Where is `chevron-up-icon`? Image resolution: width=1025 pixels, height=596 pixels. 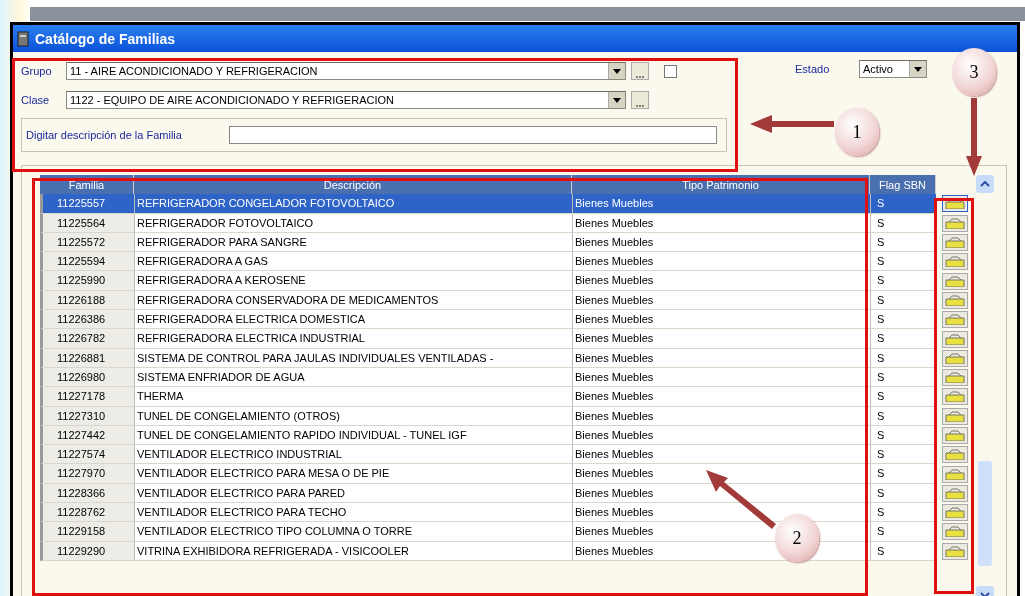 chevron-up-icon is located at coordinates (985, 184).